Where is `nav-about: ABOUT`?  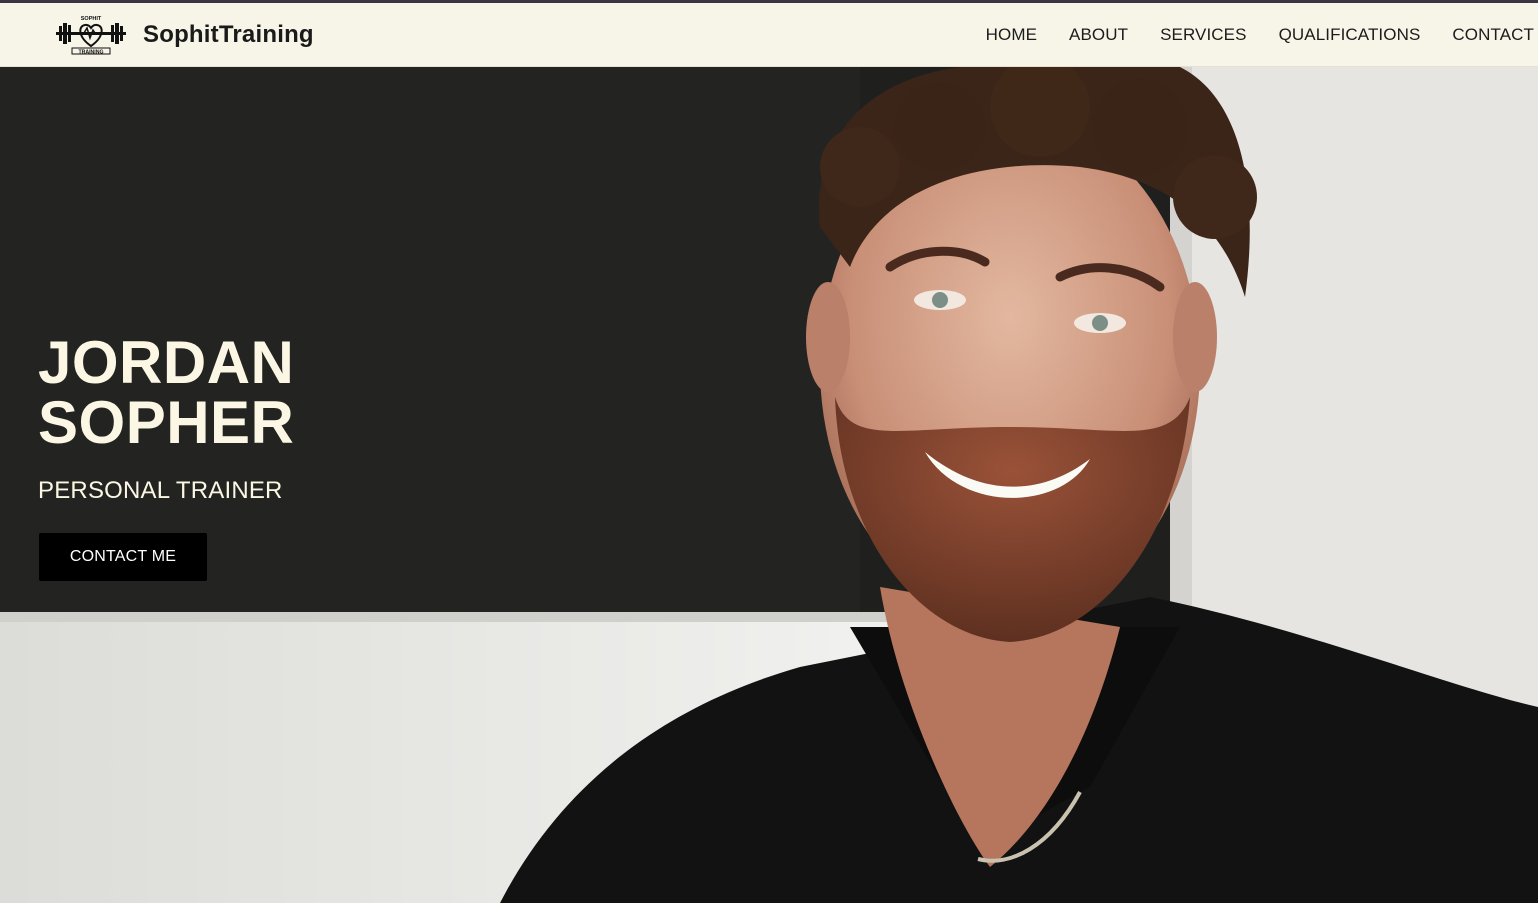 nav-about: ABOUT is located at coordinates (1098, 35).